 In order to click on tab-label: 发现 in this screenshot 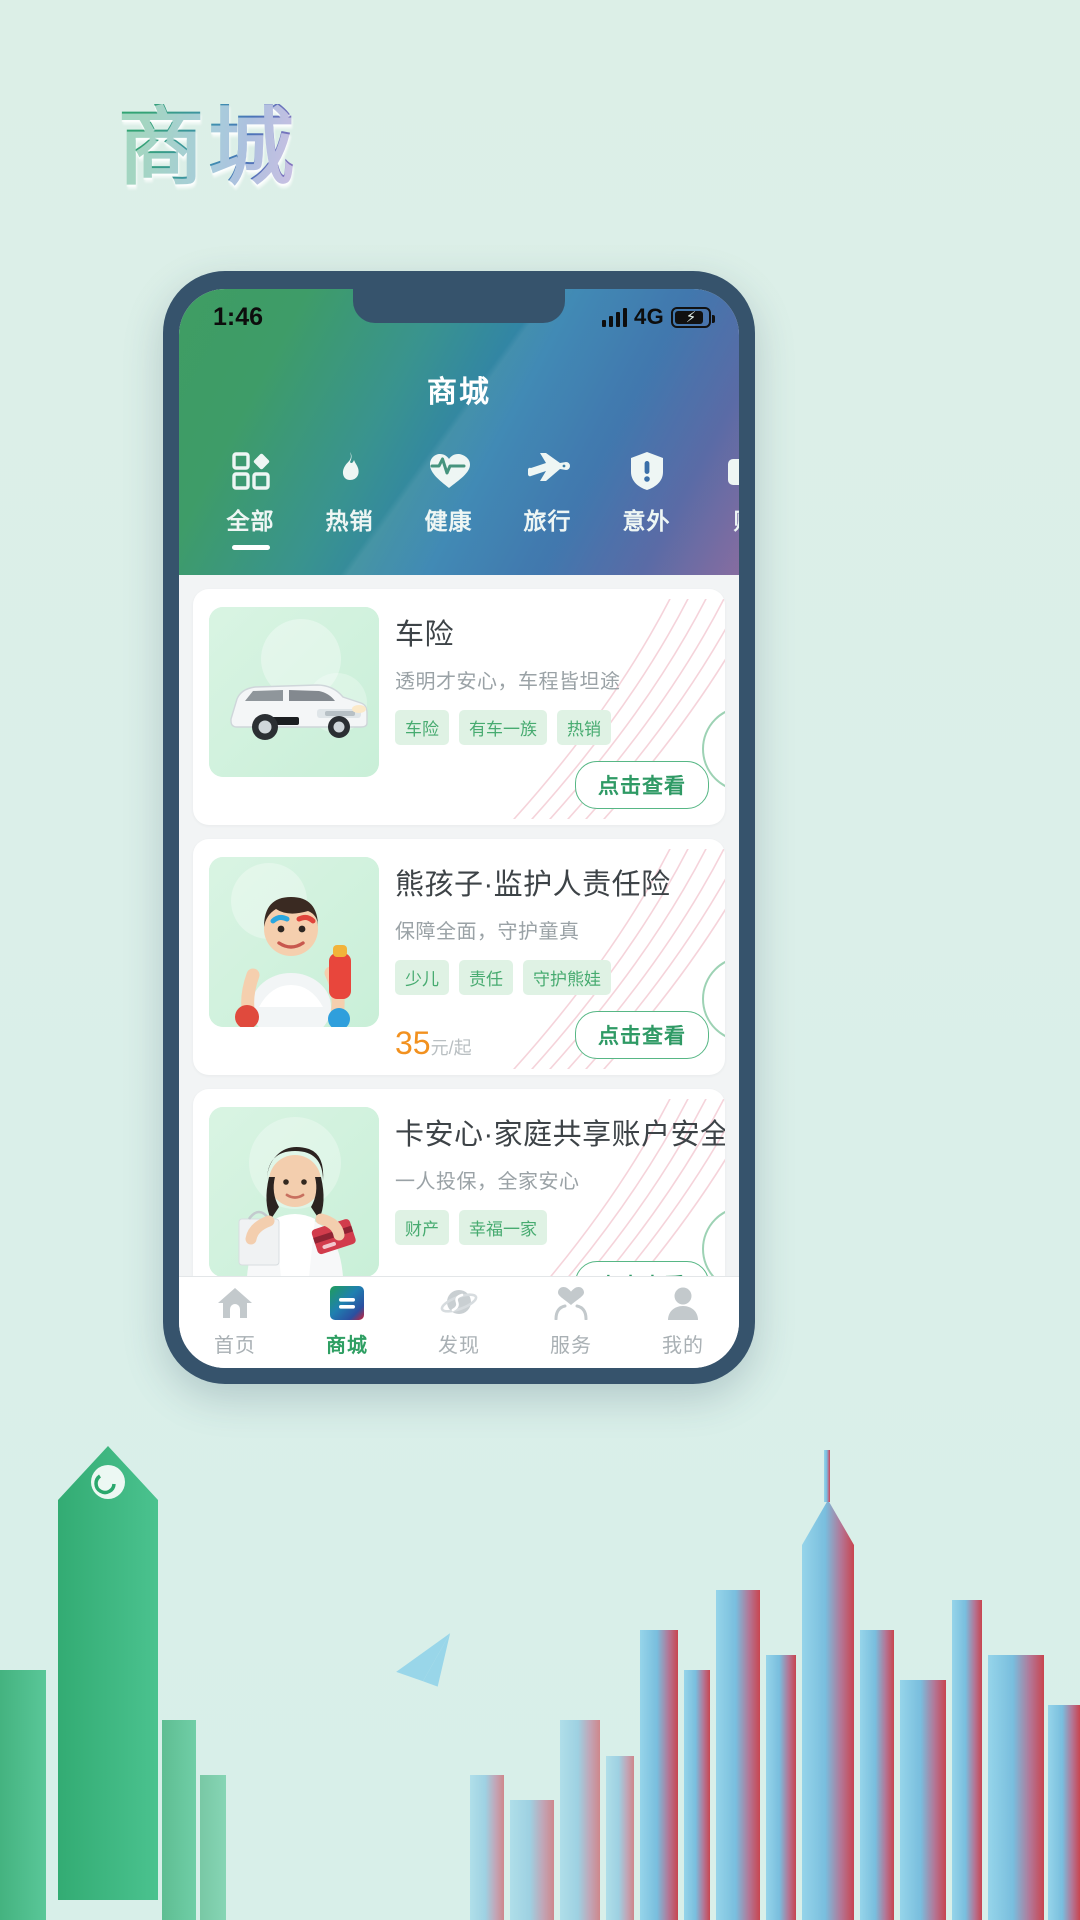, I will do `click(459, 1346)`.